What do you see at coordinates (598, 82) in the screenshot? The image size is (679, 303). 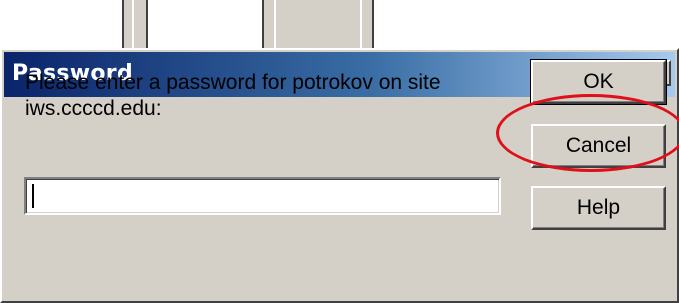 I see `ok-button: OK` at bounding box center [598, 82].